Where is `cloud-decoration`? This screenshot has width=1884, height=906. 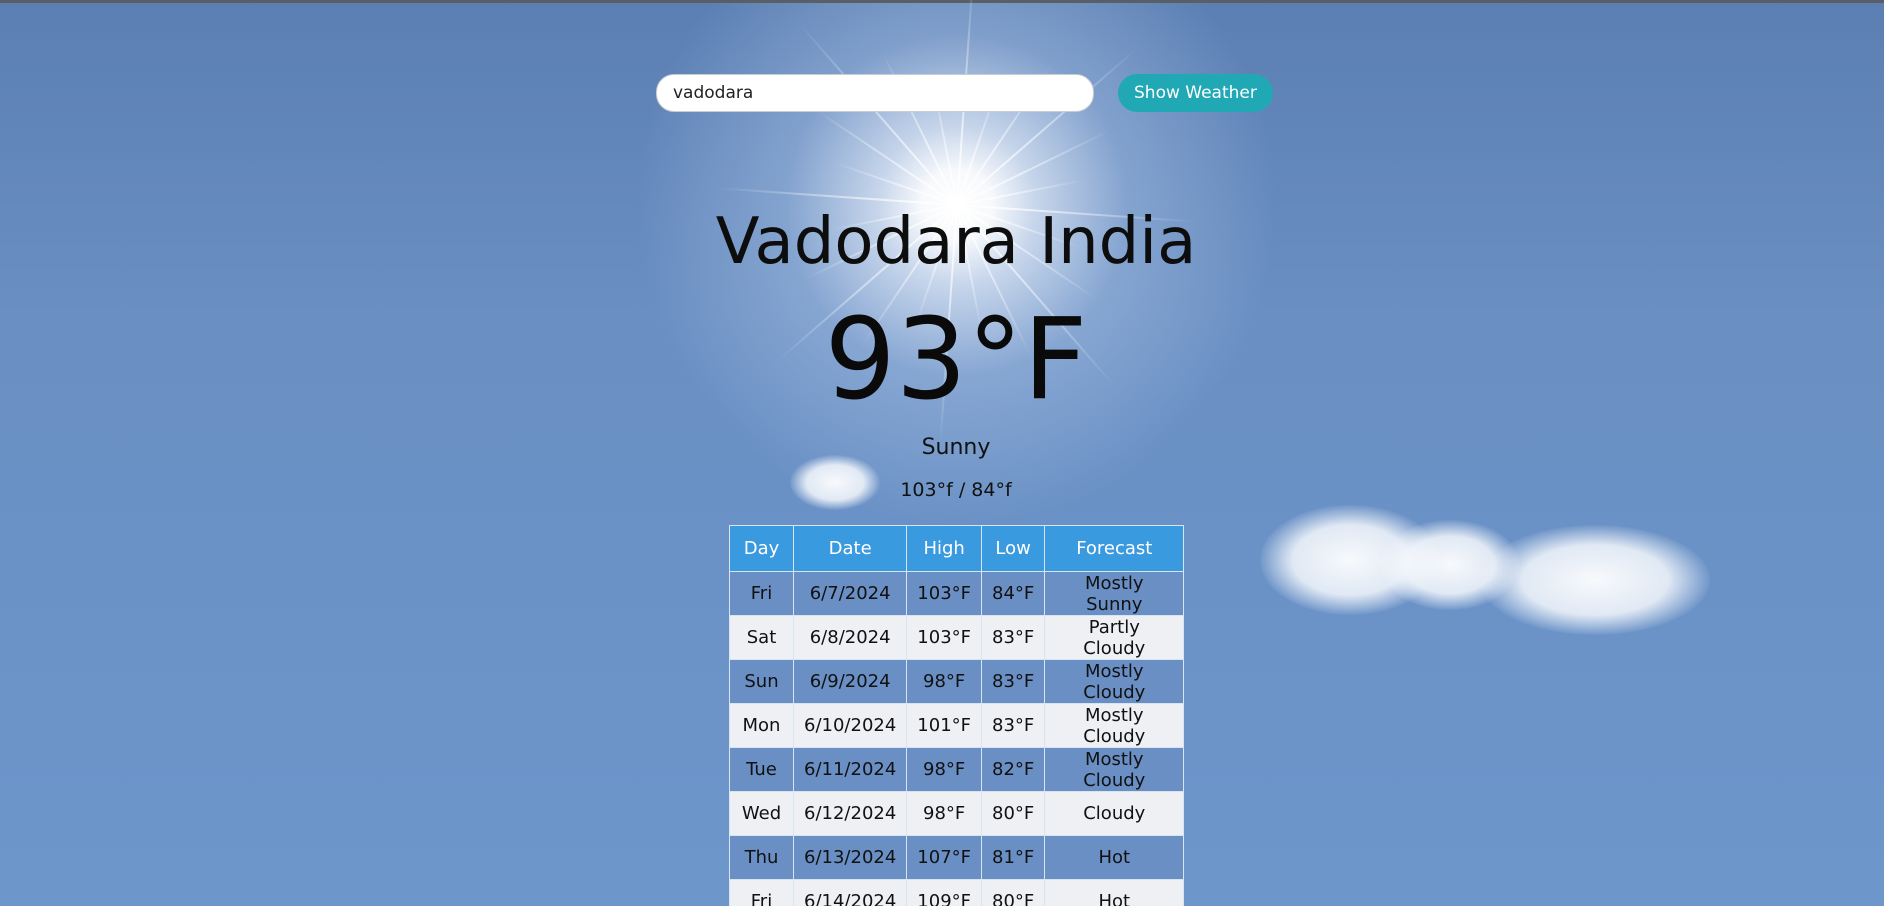
cloud-decoration is located at coordinates (1595, 580).